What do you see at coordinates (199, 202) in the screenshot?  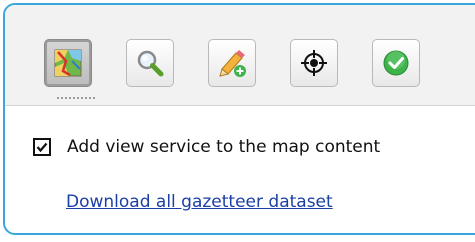 I see `download-gazetteer-link: Download all gazetteer dataset` at bounding box center [199, 202].